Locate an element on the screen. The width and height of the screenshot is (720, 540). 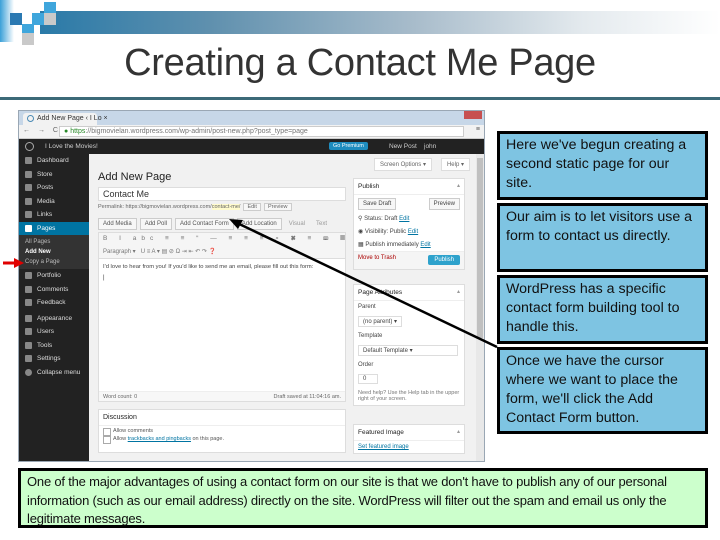
sidebar-item-feedback: Feedback is located at coordinates (54, 303).